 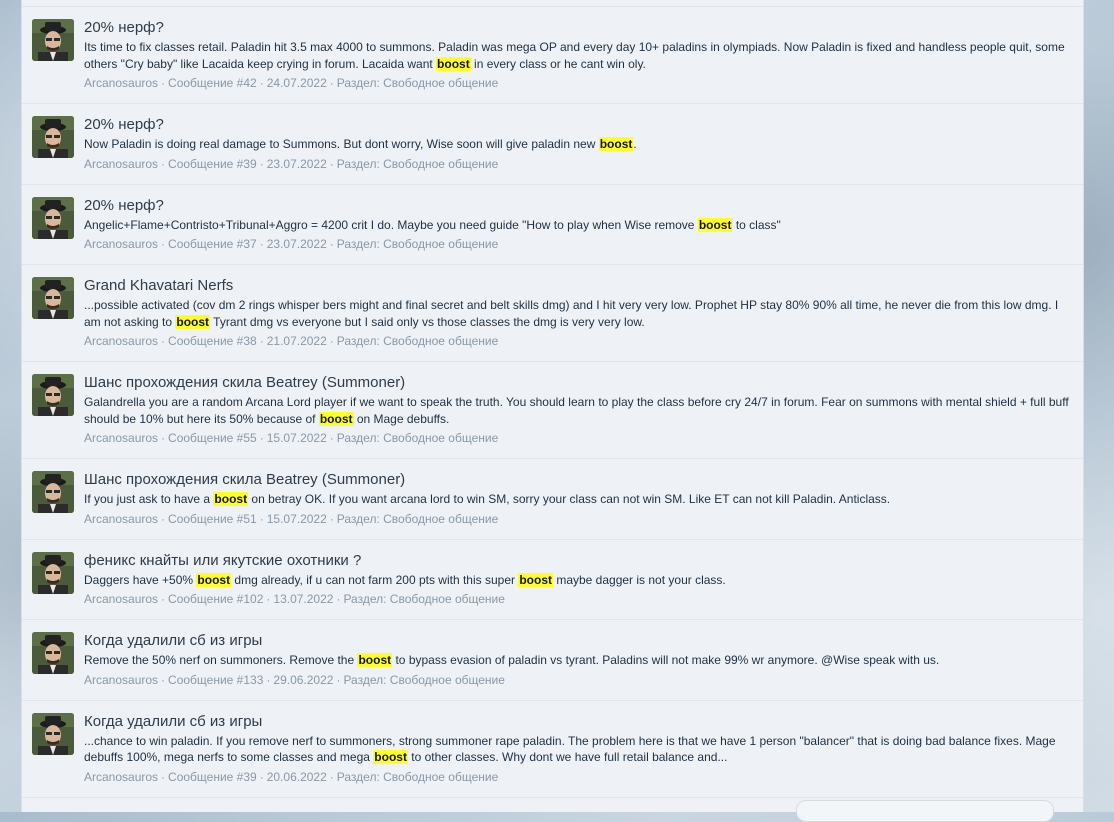 What do you see at coordinates (756, 224) in the screenshot?
I see `snippet-text: to class"` at bounding box center [756, 224].